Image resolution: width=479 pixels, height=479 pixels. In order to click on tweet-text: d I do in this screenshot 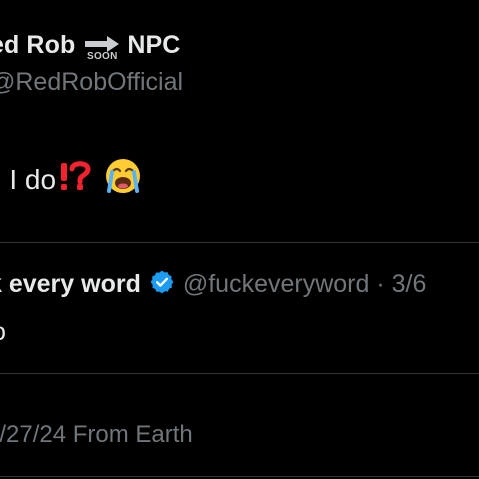, I will do `click(71, 179)`.